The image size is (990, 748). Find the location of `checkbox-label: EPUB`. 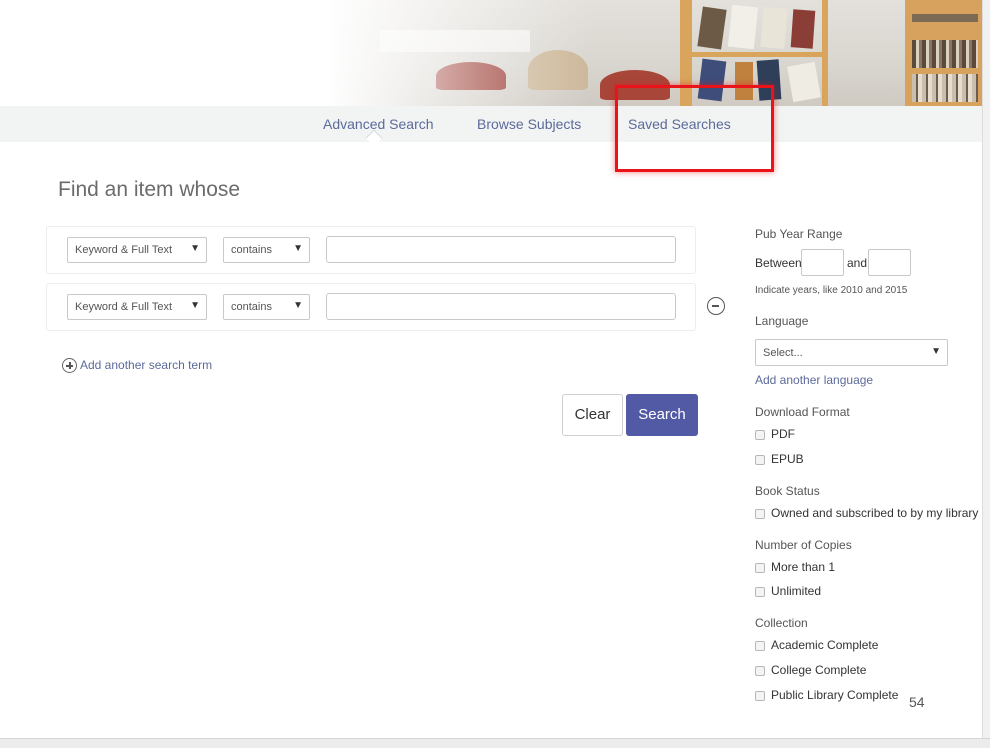

checkbox-label: EPUB is located at coordinates (787, 459).